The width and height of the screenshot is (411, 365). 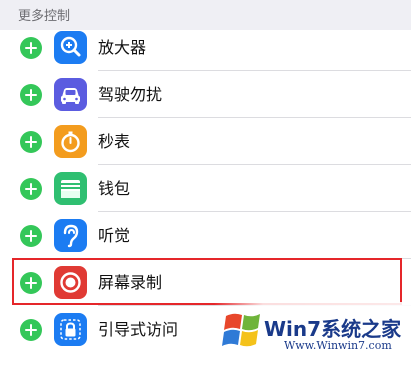 I want to click on control-row-driving: 驾驶勿扰, so click(x=205, y=95).